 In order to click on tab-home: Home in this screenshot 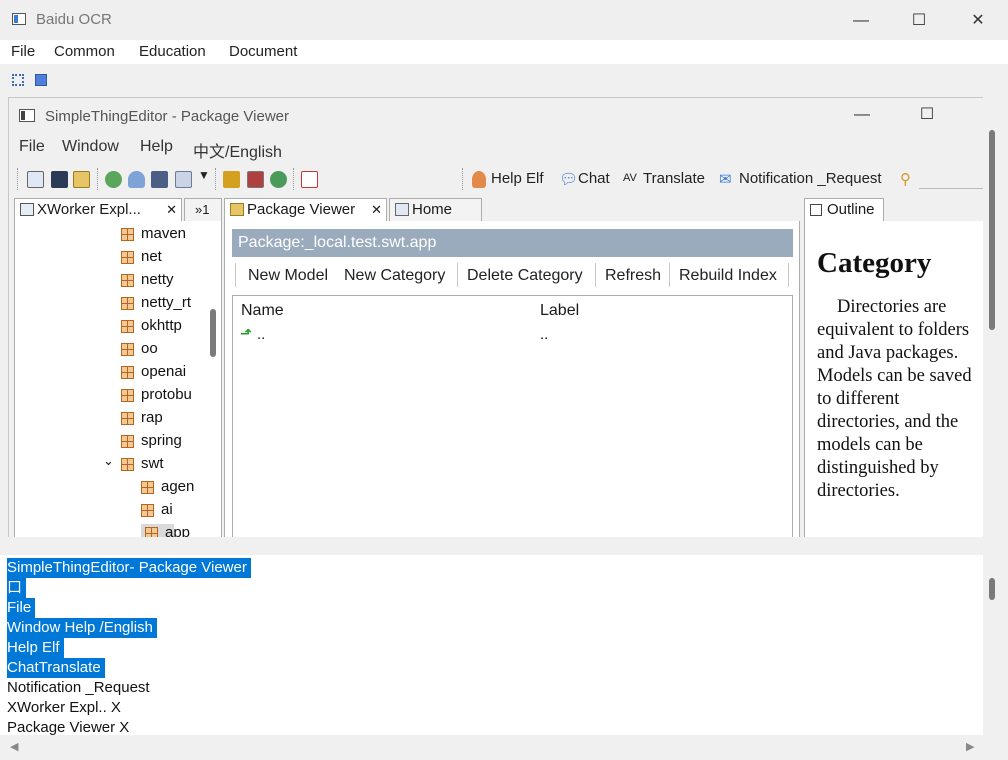, I will do `click(435, 210)`.